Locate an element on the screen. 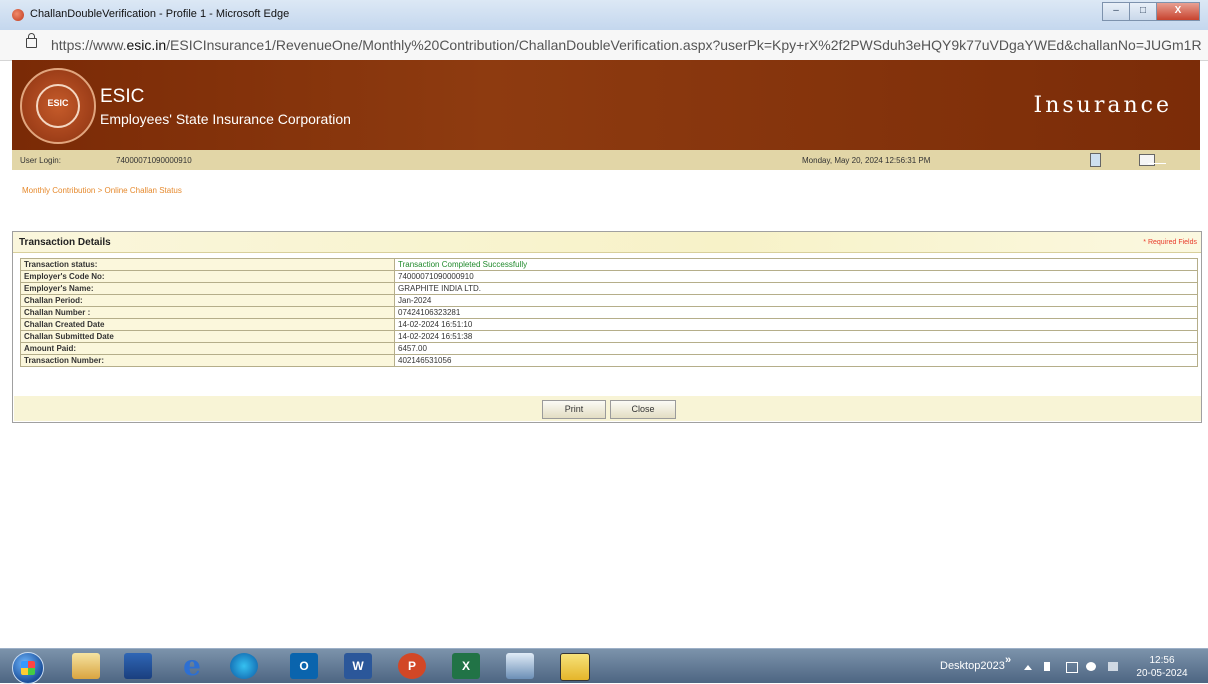  windows-explorer-icon is located at coordinates (86, 666).